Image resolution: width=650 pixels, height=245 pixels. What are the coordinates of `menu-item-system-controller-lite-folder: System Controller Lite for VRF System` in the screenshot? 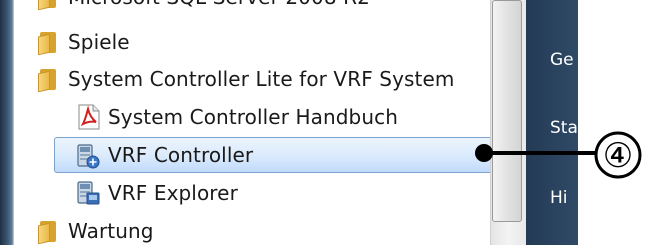 It's located at (252, 79).